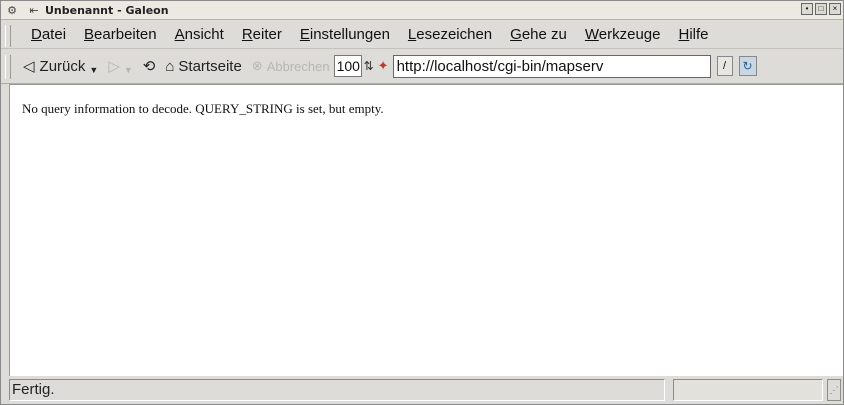 The image size is (844, 405). I want to click on home-button: ⌂ Startseite, so click(203, 66).